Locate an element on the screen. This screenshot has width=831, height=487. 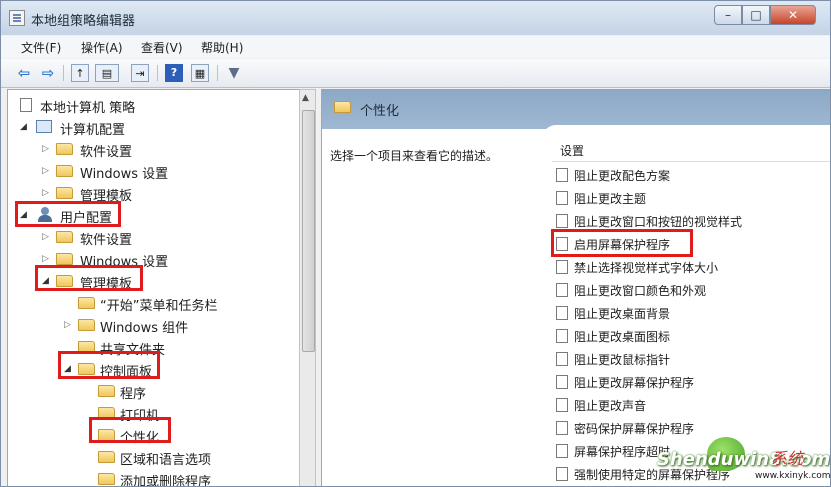
tree-node-label: “开始”菜单和任务栏 is located at coordinates (159, 306).